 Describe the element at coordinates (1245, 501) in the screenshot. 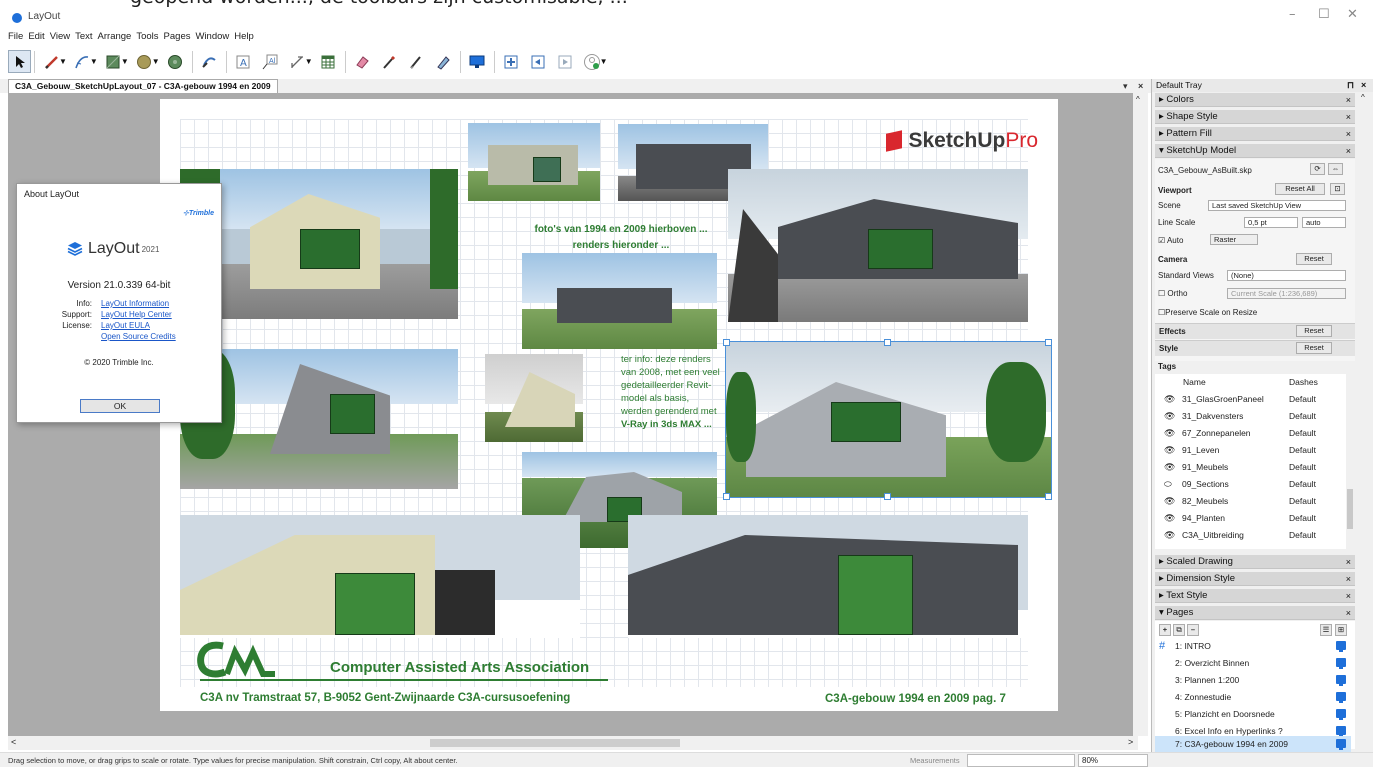

I see `tag-row: 👁 82_Meubels Default` at that location.